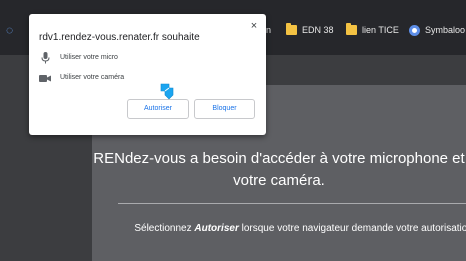 This screenshot has width=466, height=261. I want to click on bookmark-symbaloo: Symbaloo, so click(437, 30).